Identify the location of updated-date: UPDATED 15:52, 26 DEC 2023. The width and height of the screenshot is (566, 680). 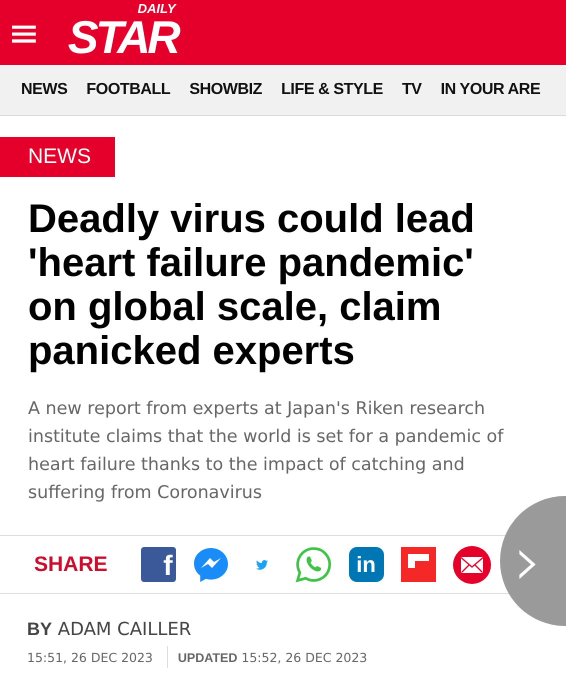
(273, 657).